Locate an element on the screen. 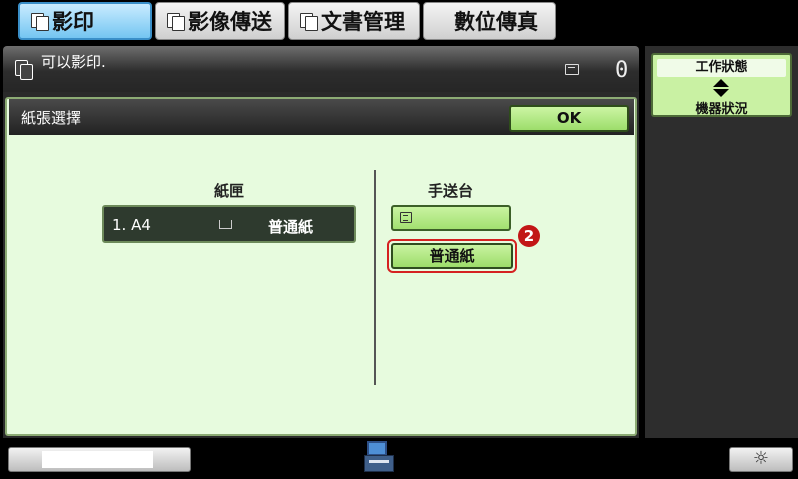 The width and height of the screenshot is (798, 479). status-message: 可以影印. is located at coordinates (73, 62).